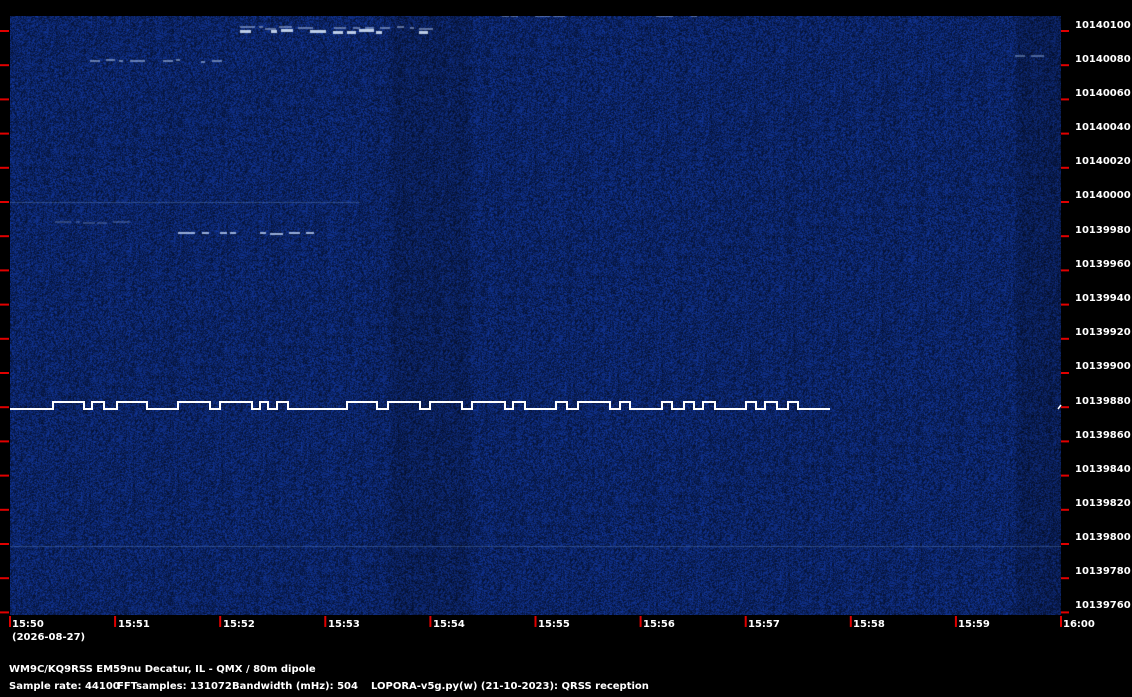 The image size is (1132, 697). Describe the element at coordinates (1103, 298) in the screenshot. I see `freq-label: 10139940` at that location.